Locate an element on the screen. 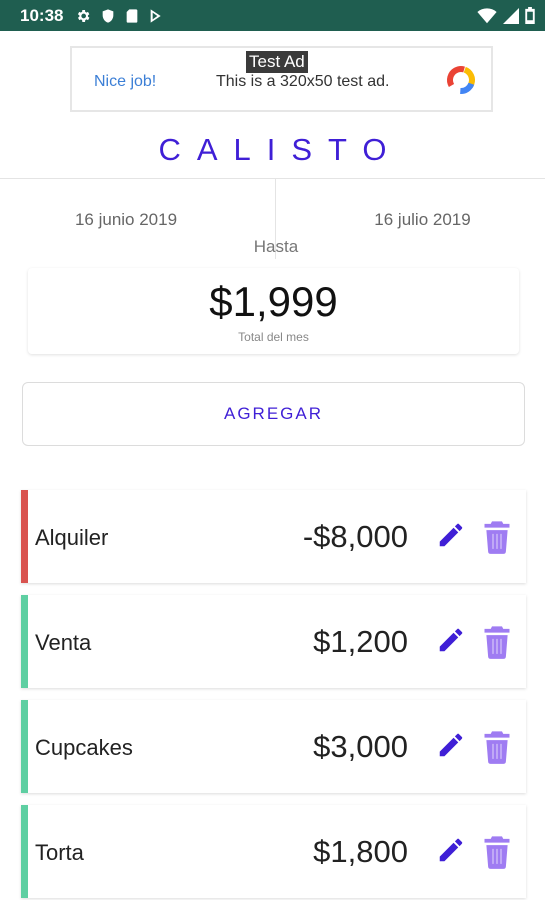 The image size is (545, 900). status-bar: 10:38 is located at coordinates (272, 15).